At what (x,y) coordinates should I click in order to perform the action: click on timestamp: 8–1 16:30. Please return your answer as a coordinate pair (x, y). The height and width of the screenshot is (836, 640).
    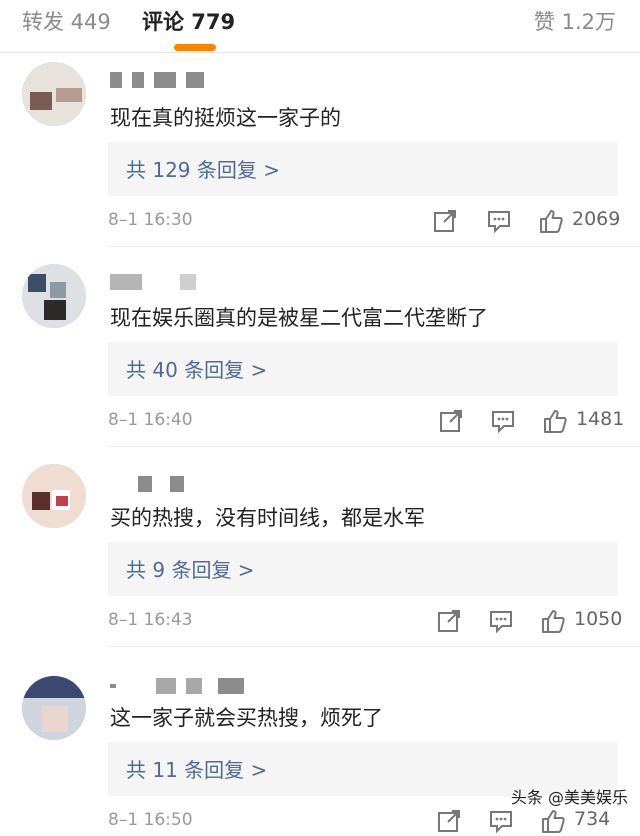
    Looking at the image, I should click on (150, 220).